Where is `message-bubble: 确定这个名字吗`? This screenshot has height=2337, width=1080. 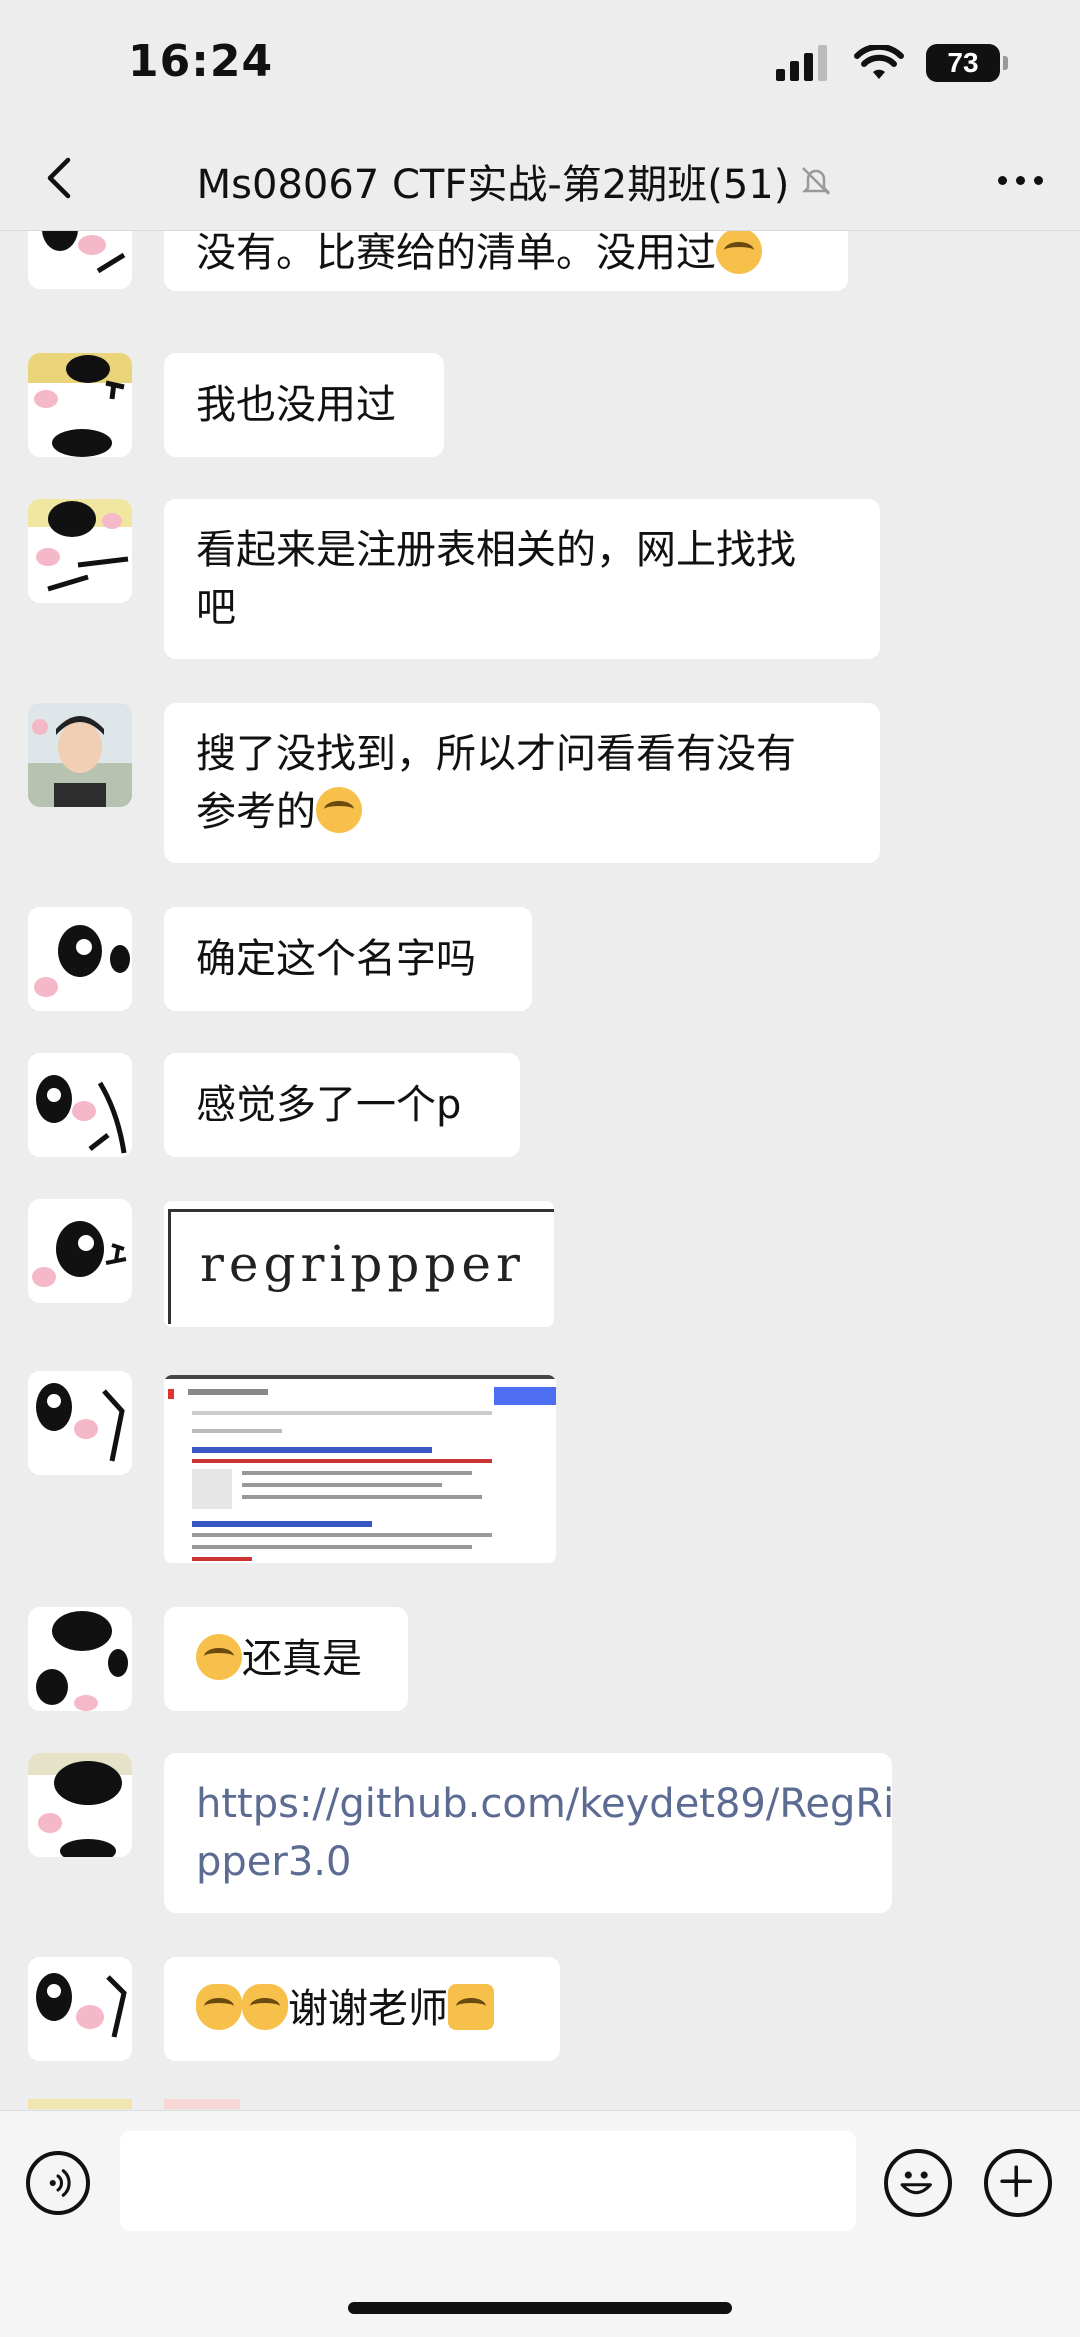 message-bubble: 确定这个名字吗 is located at coordinates (348, 959).